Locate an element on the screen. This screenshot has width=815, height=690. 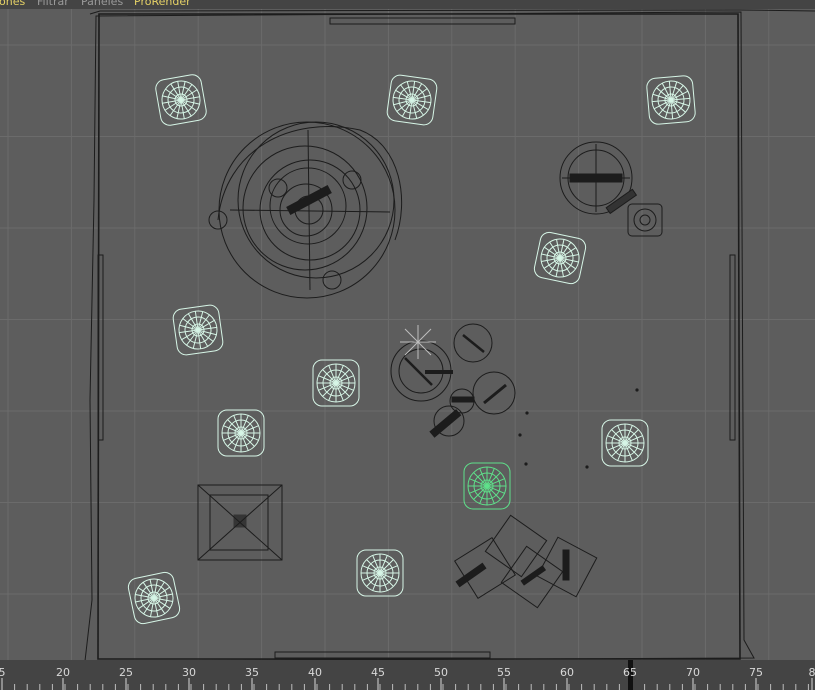
tick-label: 50 is located at coordinates (441, 672).